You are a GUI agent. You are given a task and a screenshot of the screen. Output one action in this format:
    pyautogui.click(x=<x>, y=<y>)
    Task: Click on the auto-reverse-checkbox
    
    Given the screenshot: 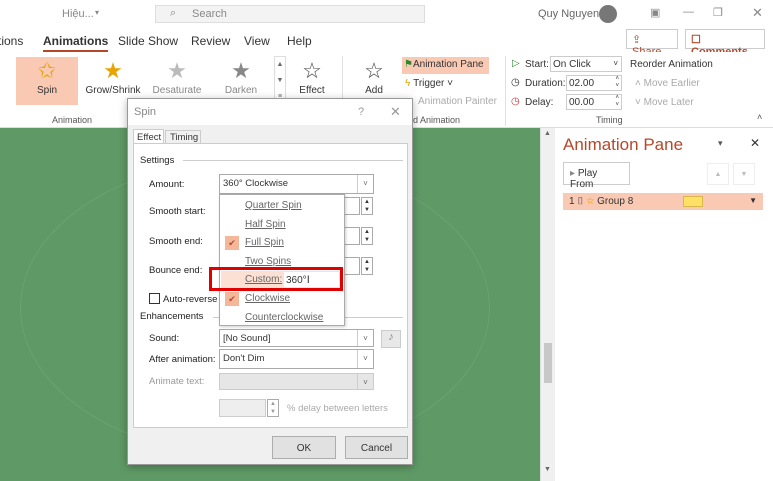 What is the action you would take?
    pyautogui.click(x=154, y=298)
    